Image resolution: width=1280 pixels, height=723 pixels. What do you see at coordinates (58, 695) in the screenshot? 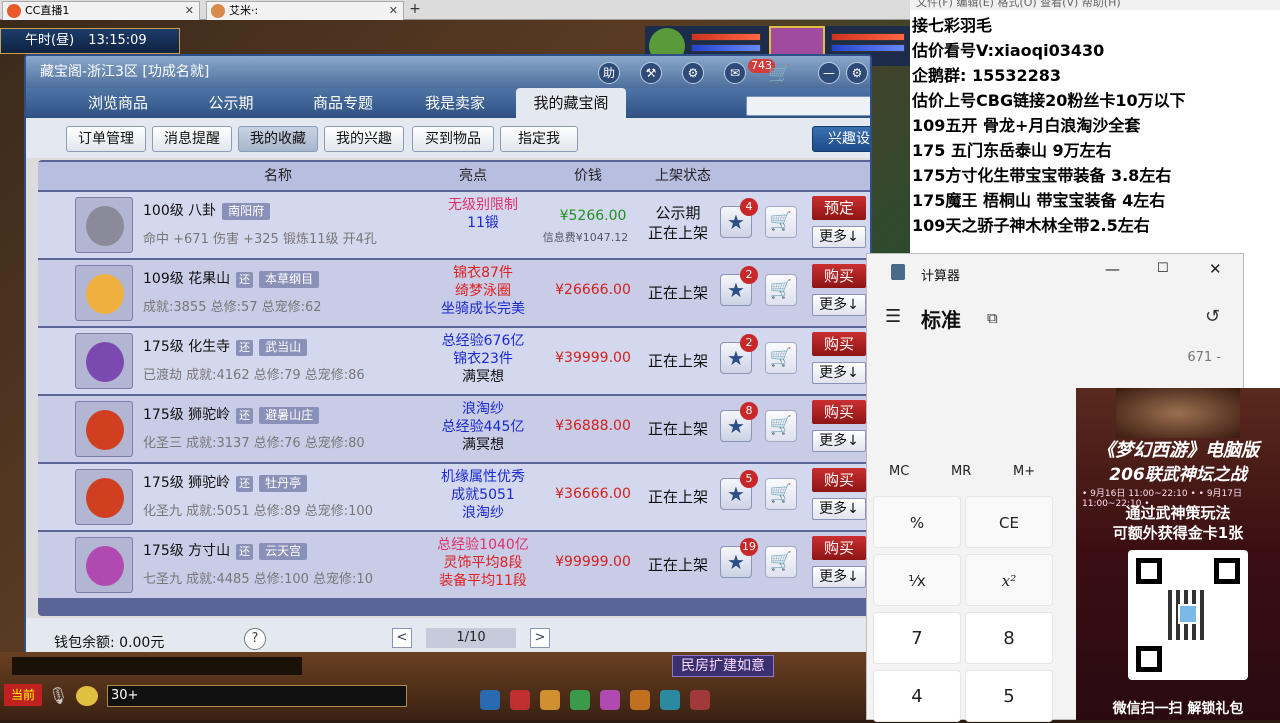
I see `microphone-icon: 🎙` at bounding box center [58, 695].